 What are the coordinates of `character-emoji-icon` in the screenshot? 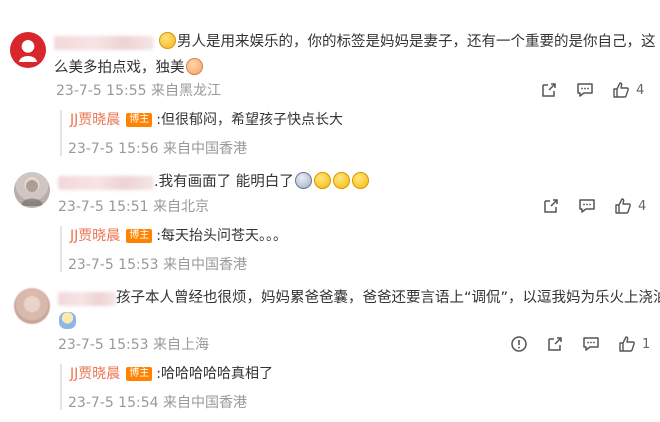 It's located at (67, 320).